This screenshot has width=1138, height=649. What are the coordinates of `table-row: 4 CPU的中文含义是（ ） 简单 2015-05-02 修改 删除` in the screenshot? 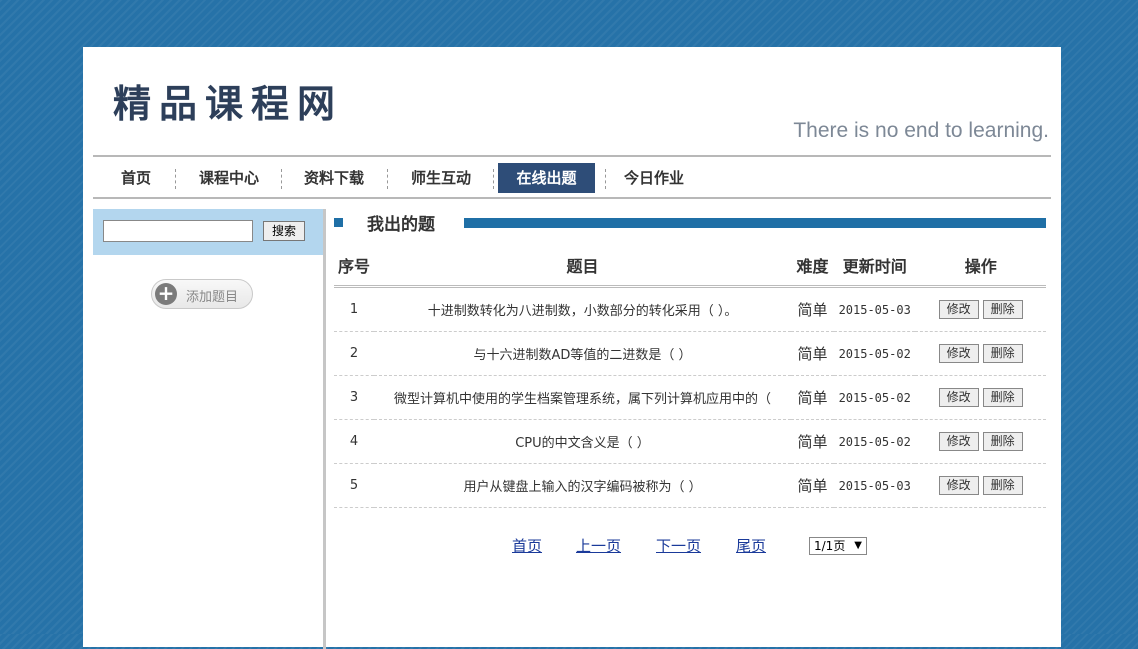 It's located at (690, 441).